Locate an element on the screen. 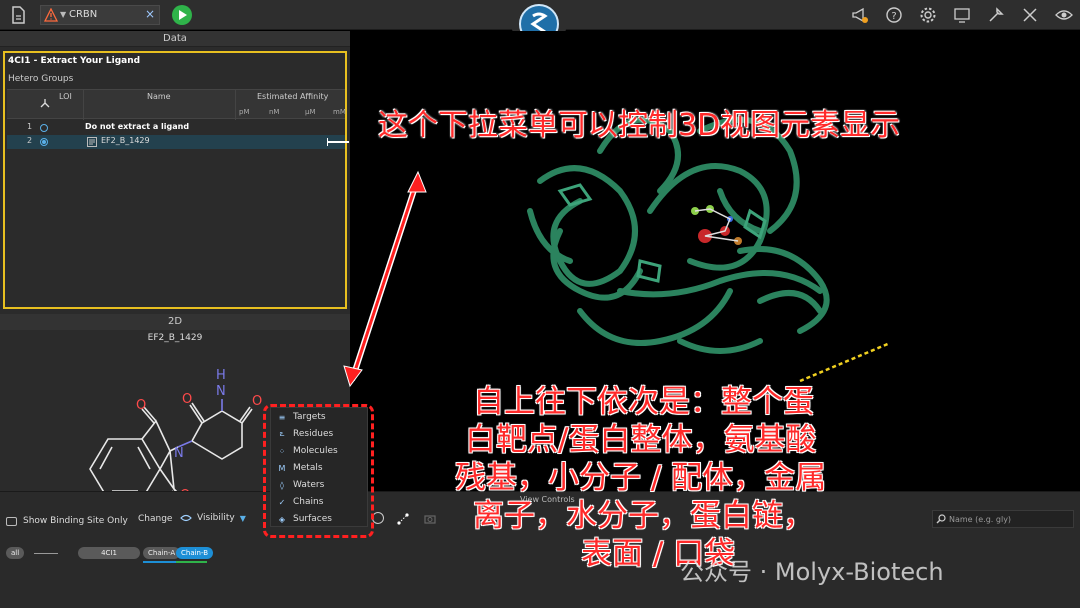  file-icon is located at coordinates (18, 15).